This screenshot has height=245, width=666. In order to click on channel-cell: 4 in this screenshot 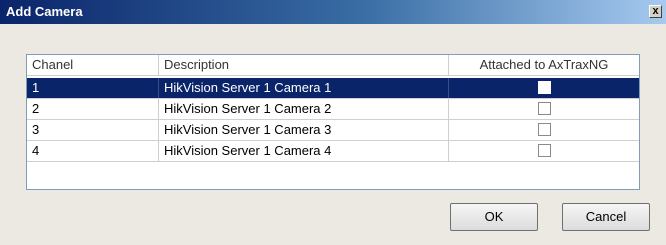, I will do `click(93, 151)`.